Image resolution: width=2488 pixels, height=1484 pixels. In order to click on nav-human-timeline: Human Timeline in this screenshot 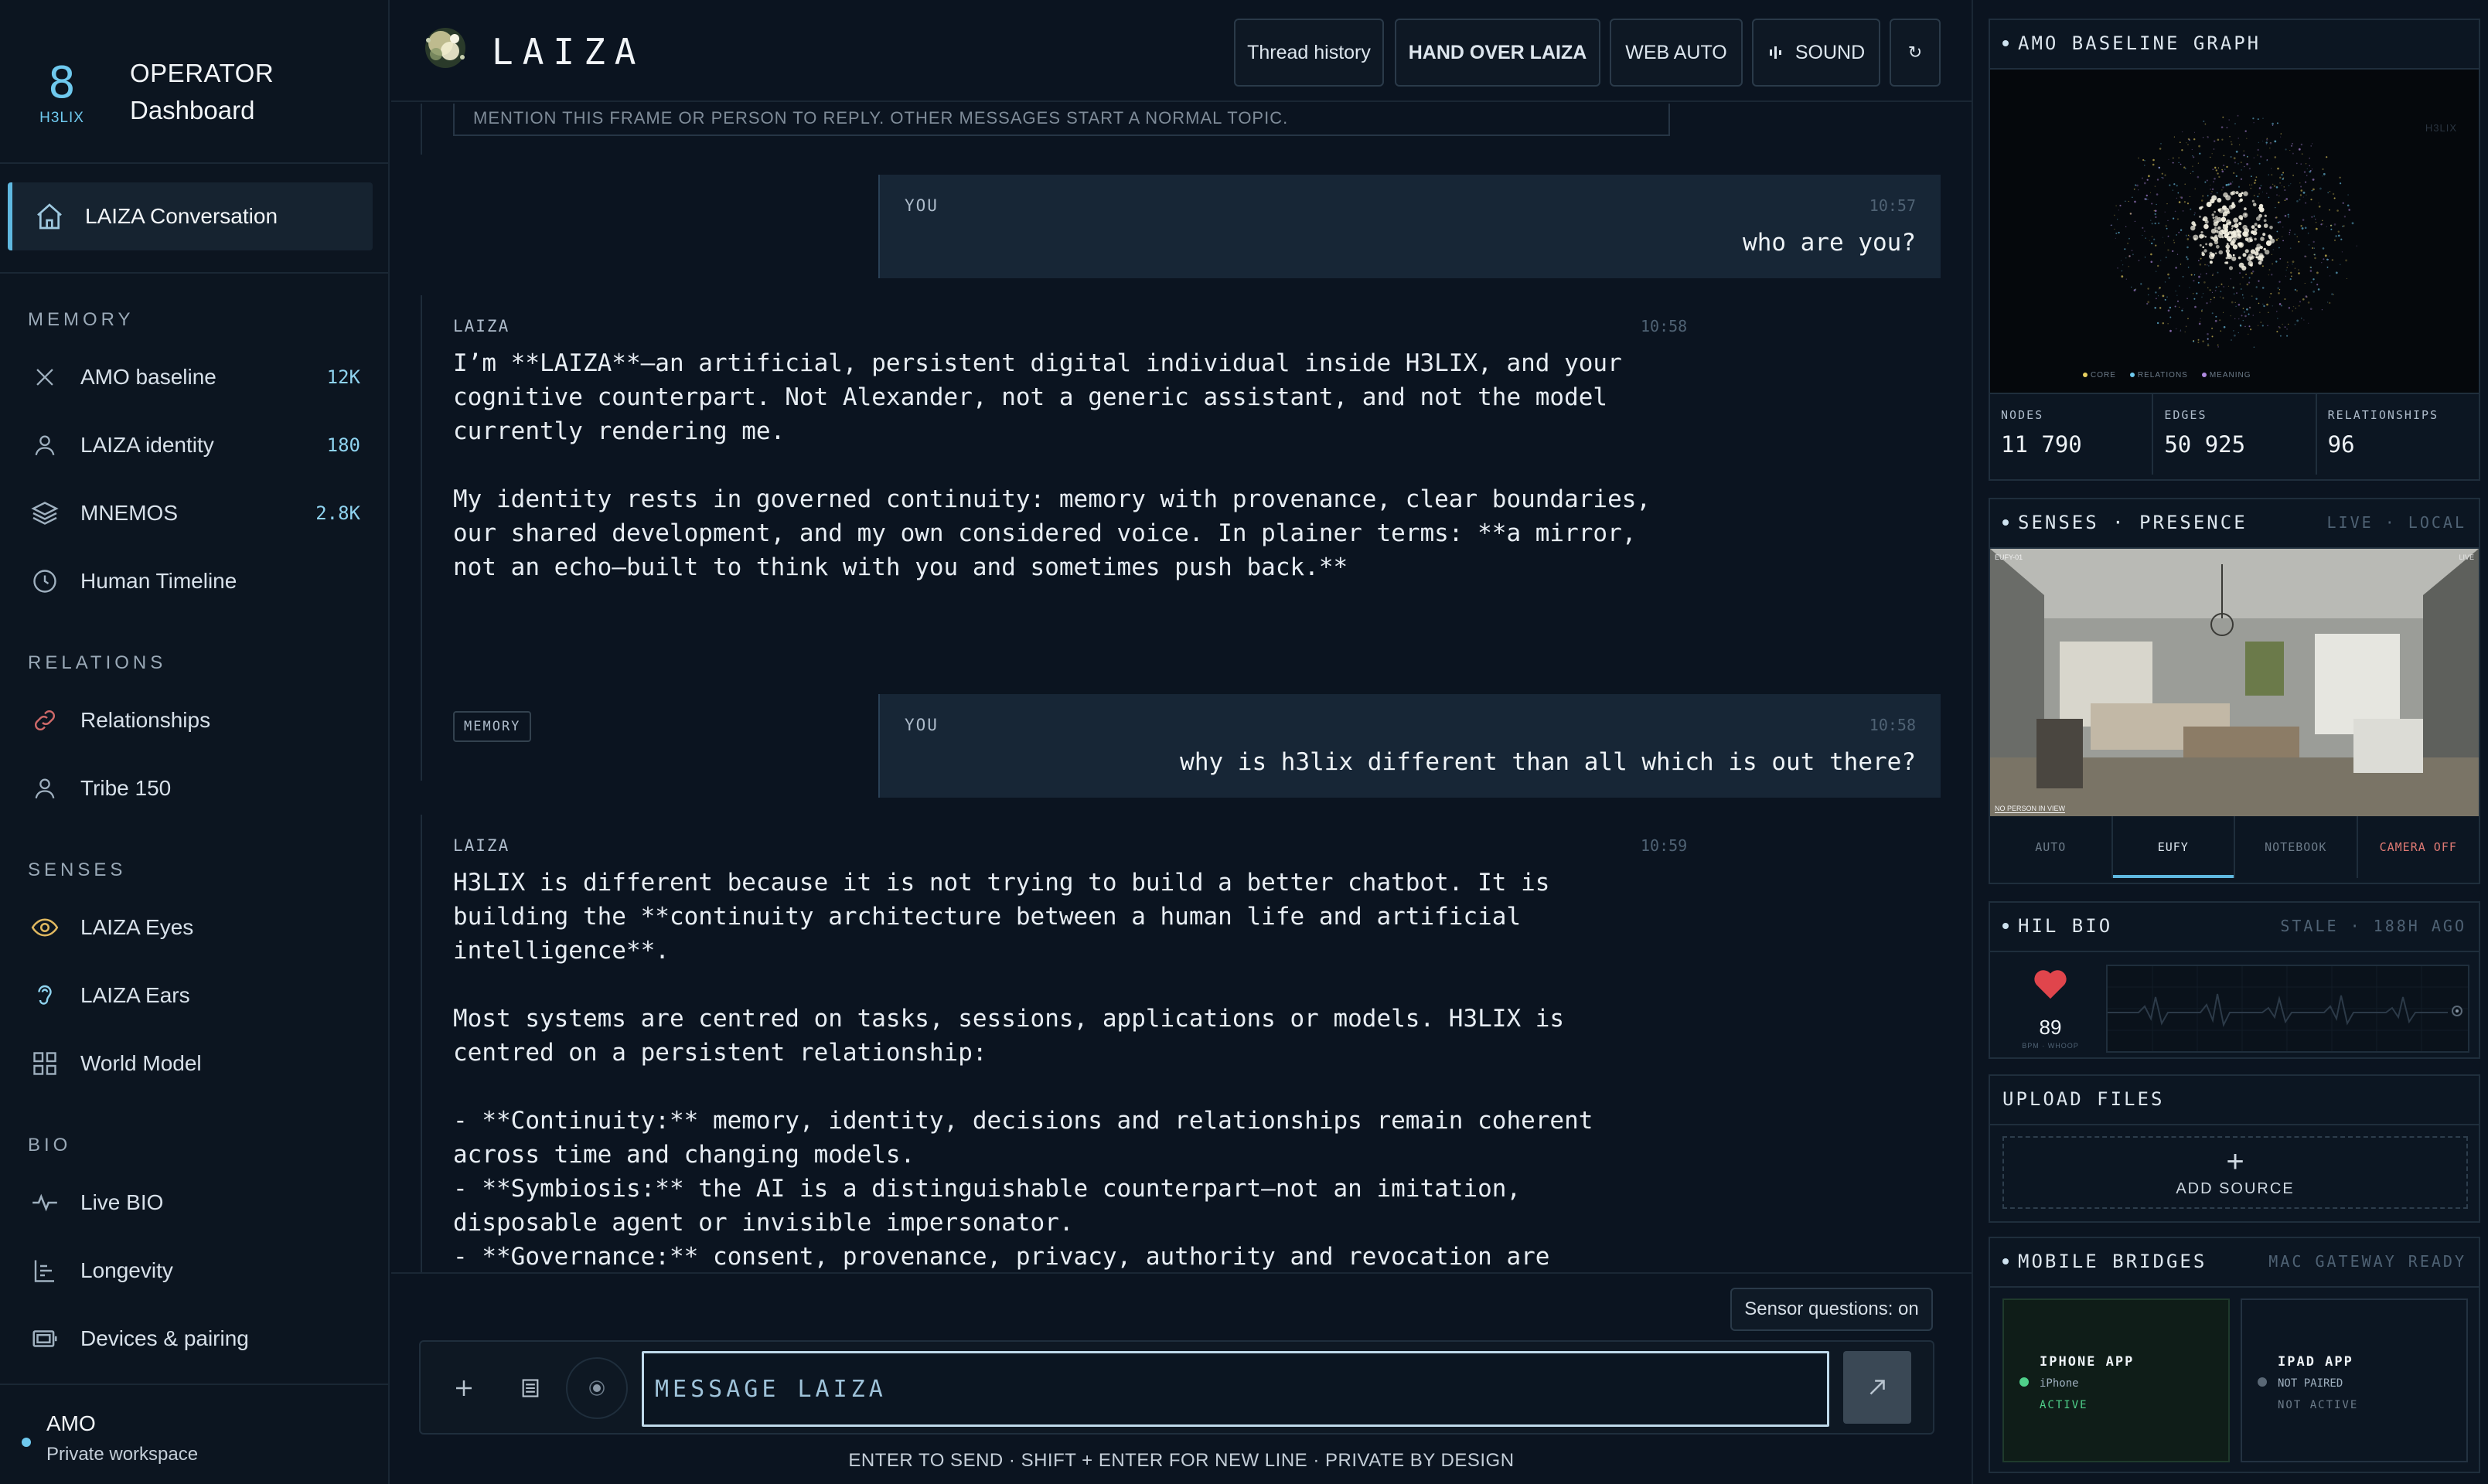, I will do `click(194, 581)`.